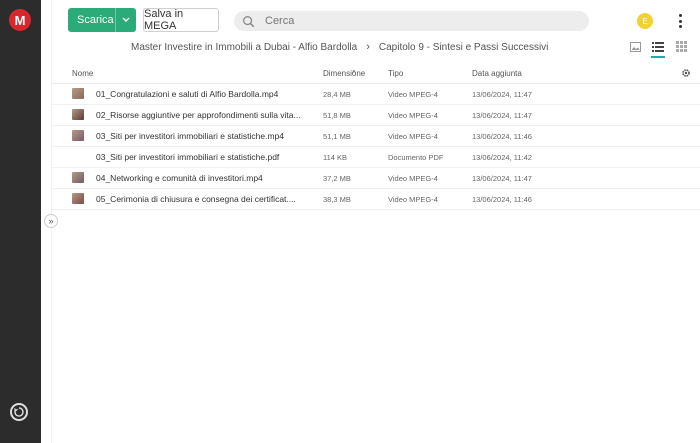 The height and width of the screenshot is (443, 700). What do you see at coordinates (337, 178) in the screenshot?
I see `file-size: 37,2 MB` at bounding box center [337, 178].